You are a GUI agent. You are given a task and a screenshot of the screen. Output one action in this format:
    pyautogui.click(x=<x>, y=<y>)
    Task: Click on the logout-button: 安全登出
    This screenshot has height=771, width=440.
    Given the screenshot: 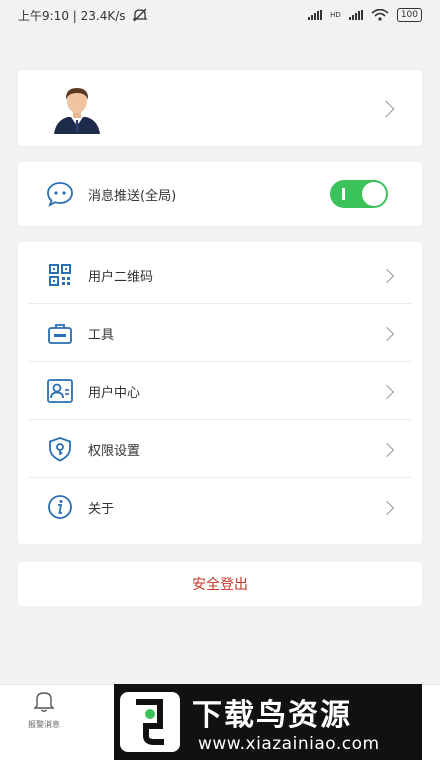 What is the action you would take?
    pyautogui.click(x=220, y=584)
    